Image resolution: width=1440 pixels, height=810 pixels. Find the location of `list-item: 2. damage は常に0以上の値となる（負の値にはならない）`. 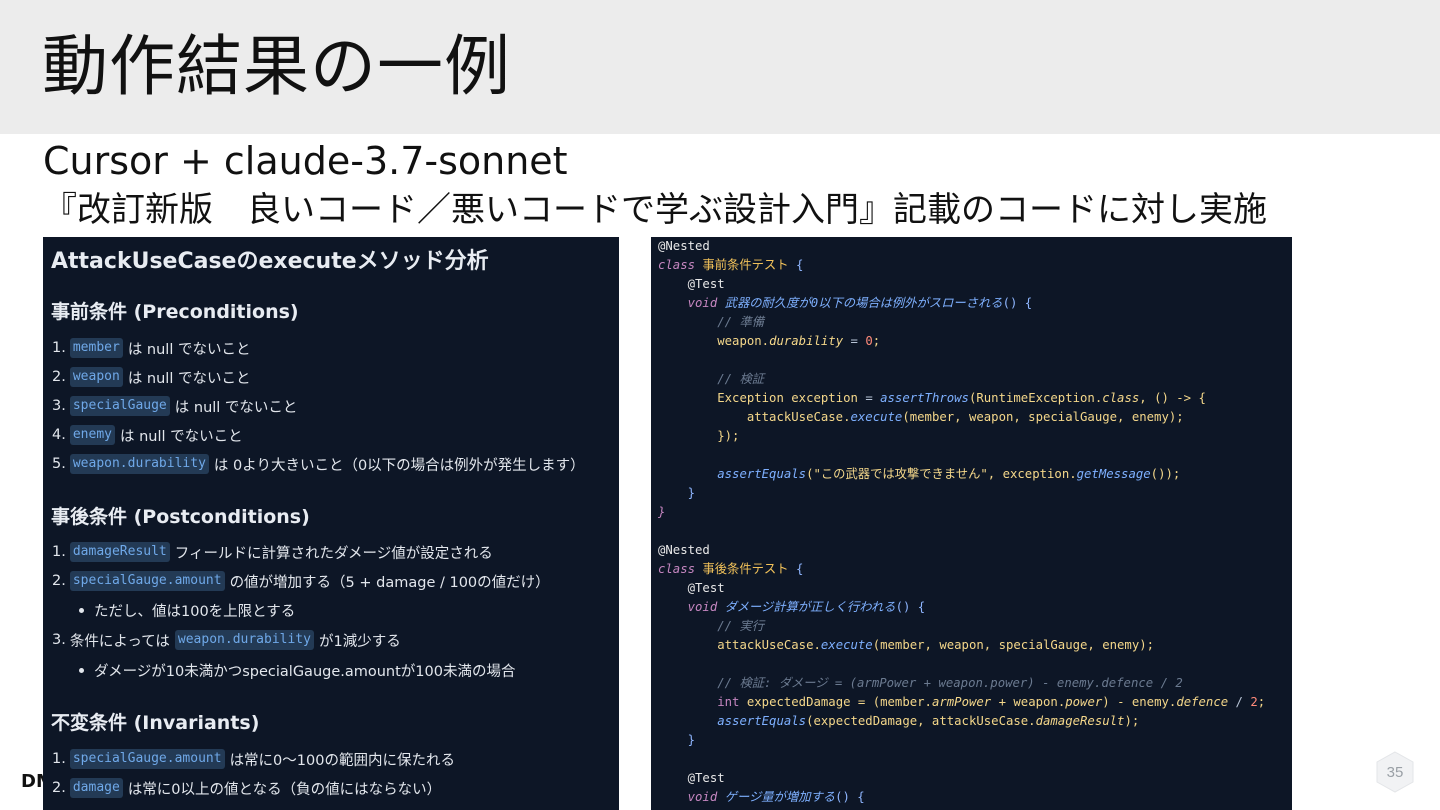

list-item: 2. damage は常に0以上の値となる（負の値にはならない） is located at coordinates (246, 788).